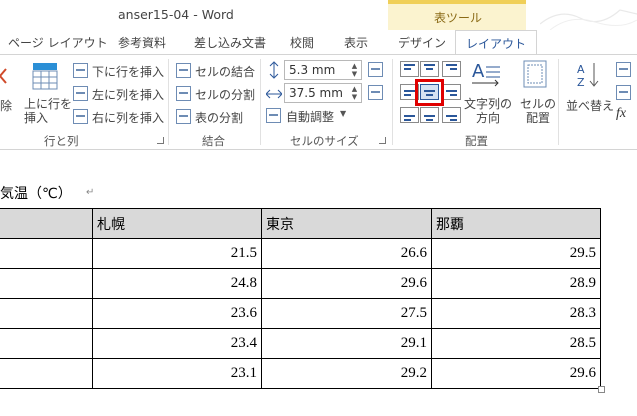 The image size is (637, 416). What do you see at coordinates (177, 223) in the screenshot?
I see `header-cell-sapporo: 札幌` at bounding box center [177, 223].